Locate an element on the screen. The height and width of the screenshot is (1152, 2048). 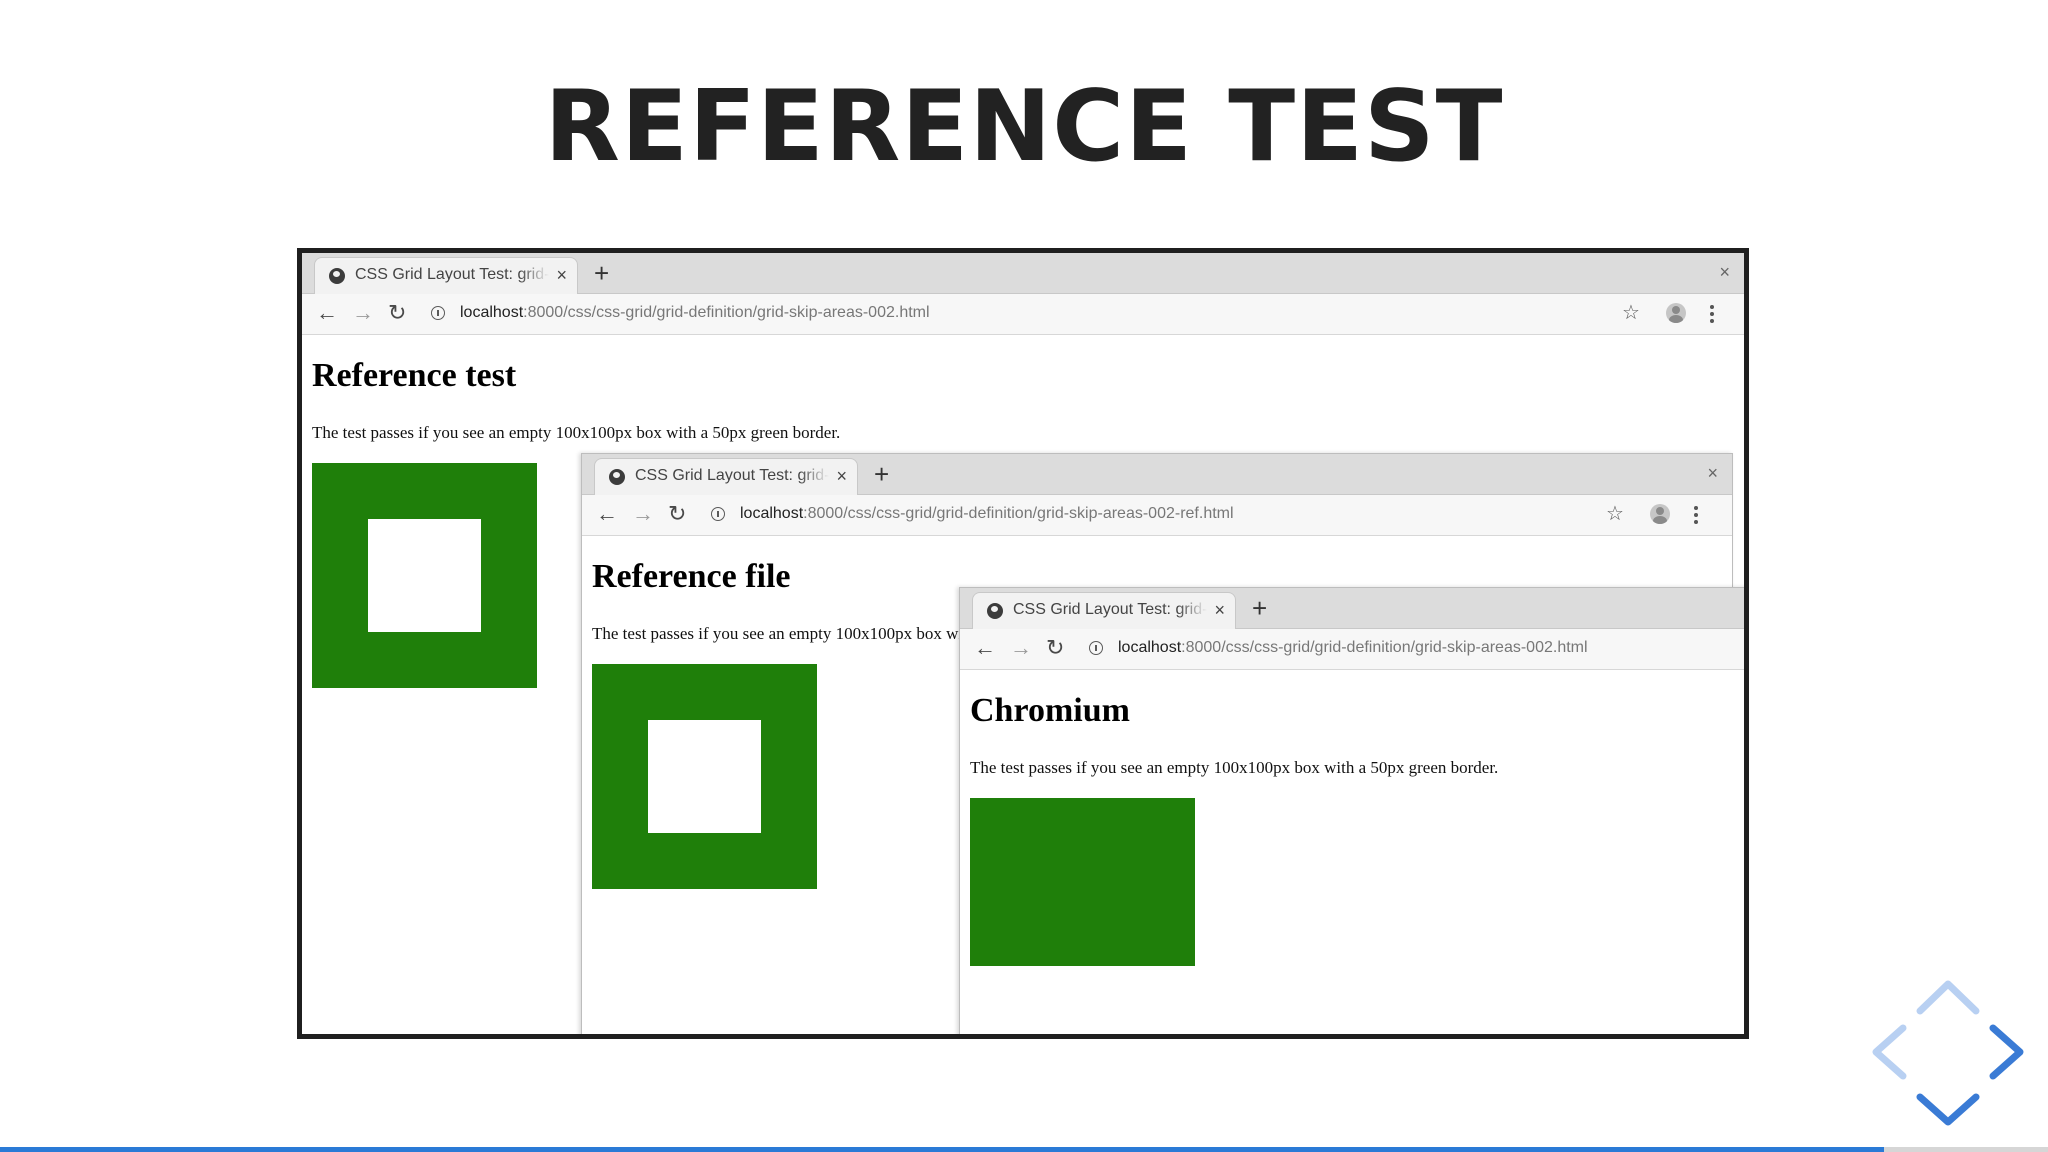
chevron-up-icon is located at coordinates (1948, 997).